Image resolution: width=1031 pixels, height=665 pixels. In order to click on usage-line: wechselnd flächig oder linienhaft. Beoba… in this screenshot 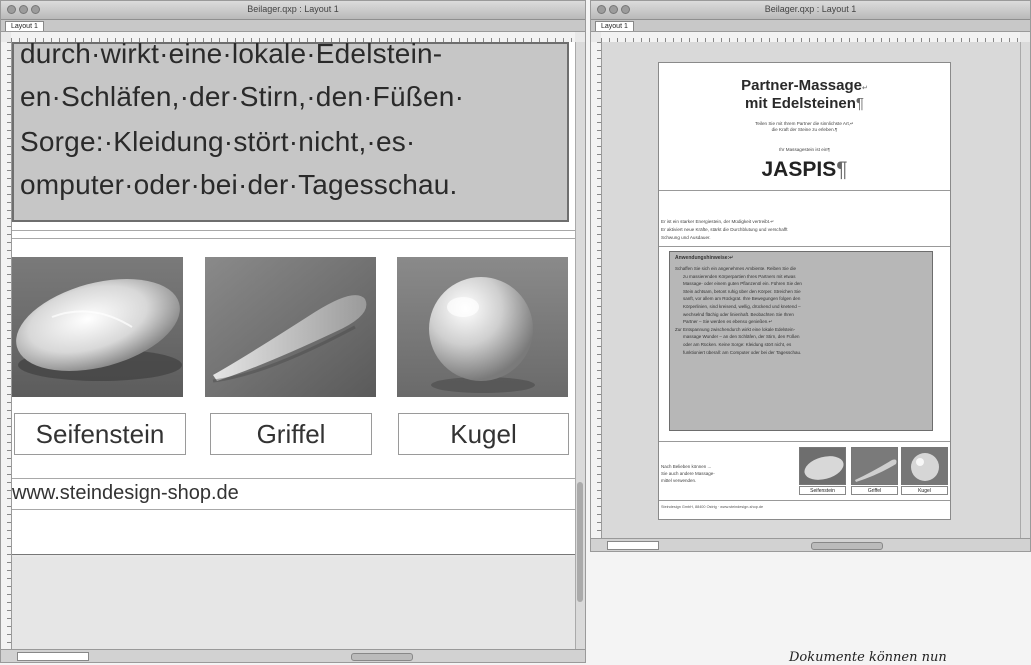, I will do `click(738, 314)`.